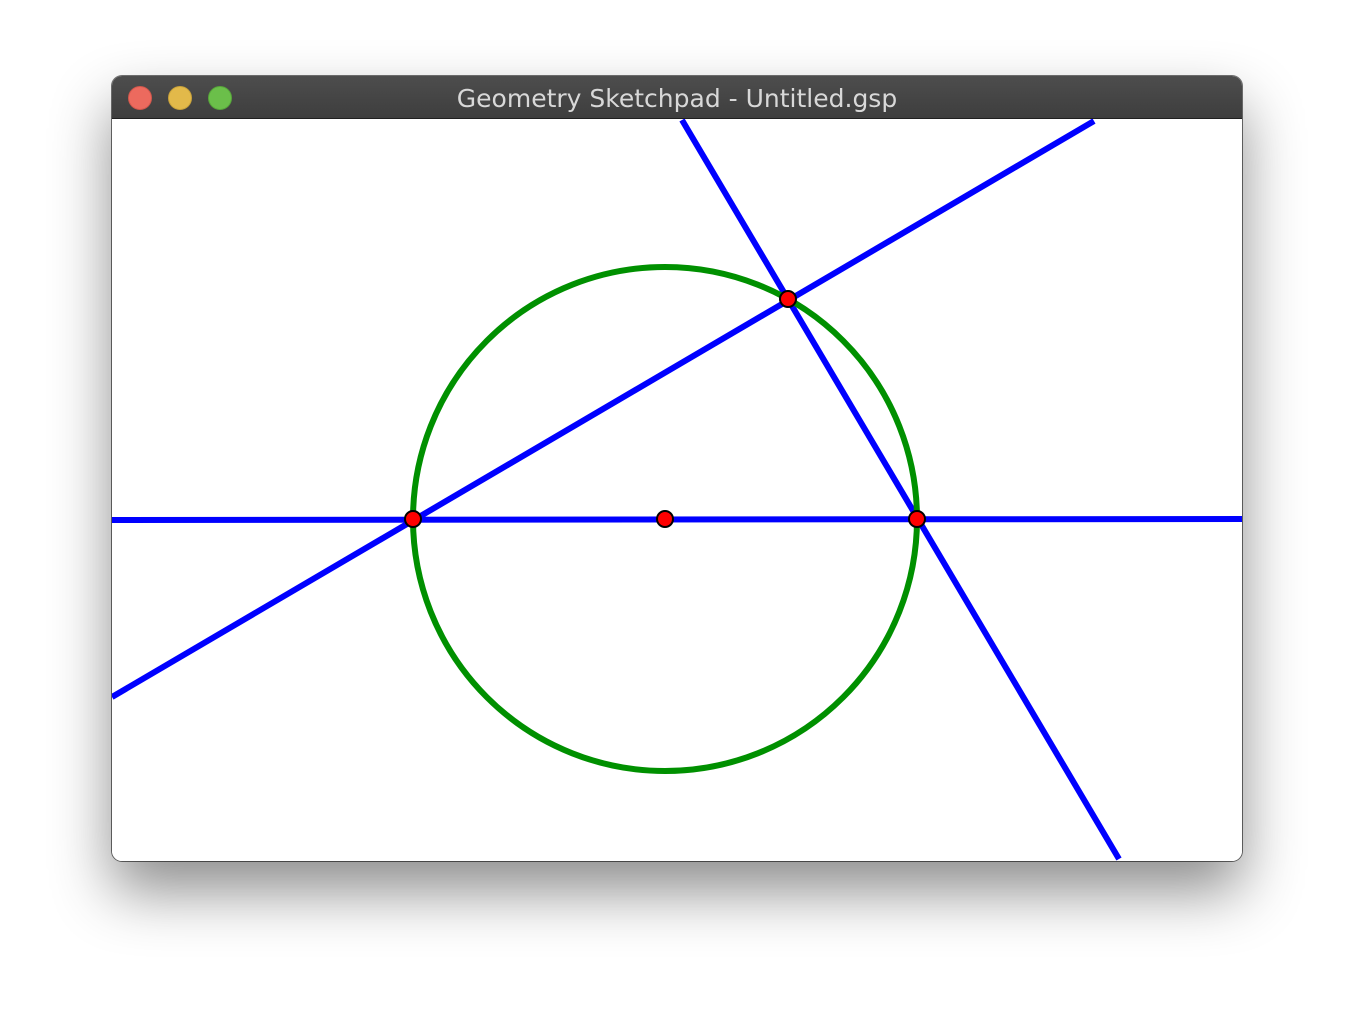  What do you see at coordinates (788, 299) in the screenshot?
I see `point-top` at bounding box center [788, 299].